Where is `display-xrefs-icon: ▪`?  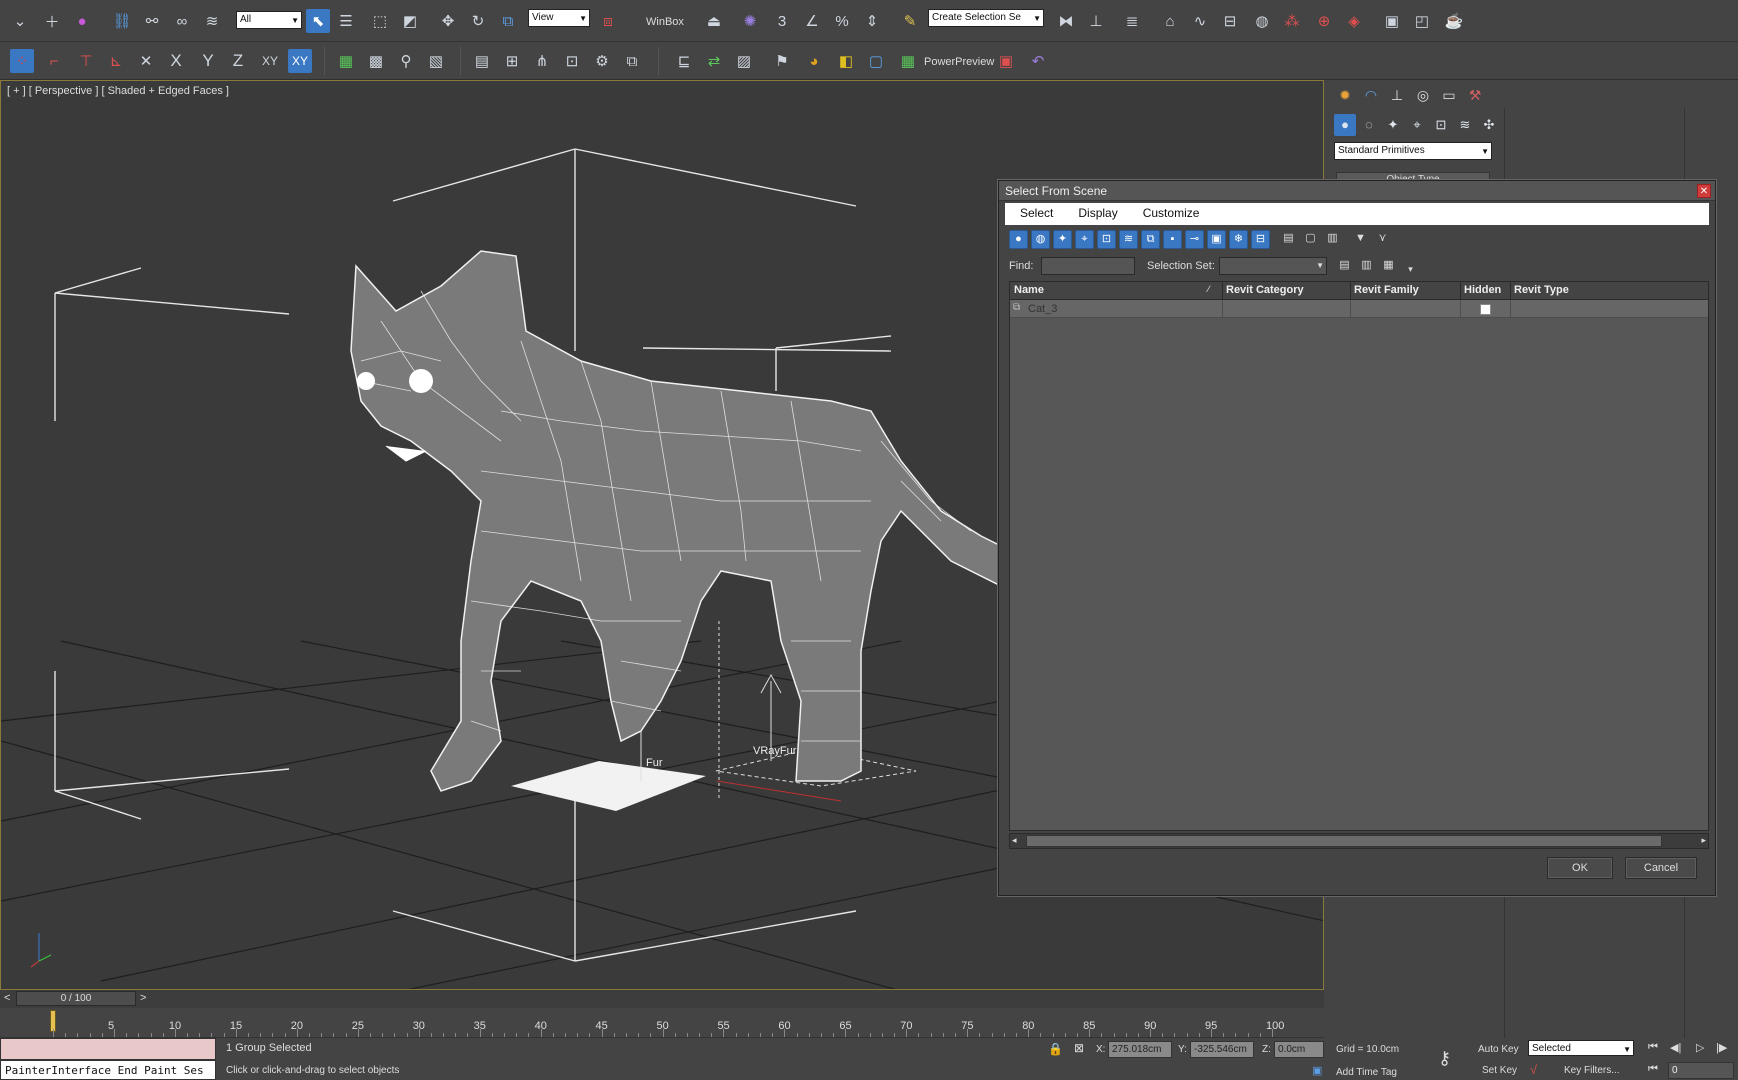
display-xrefs-icon: ▪ is located at coordinates (1172, 239).